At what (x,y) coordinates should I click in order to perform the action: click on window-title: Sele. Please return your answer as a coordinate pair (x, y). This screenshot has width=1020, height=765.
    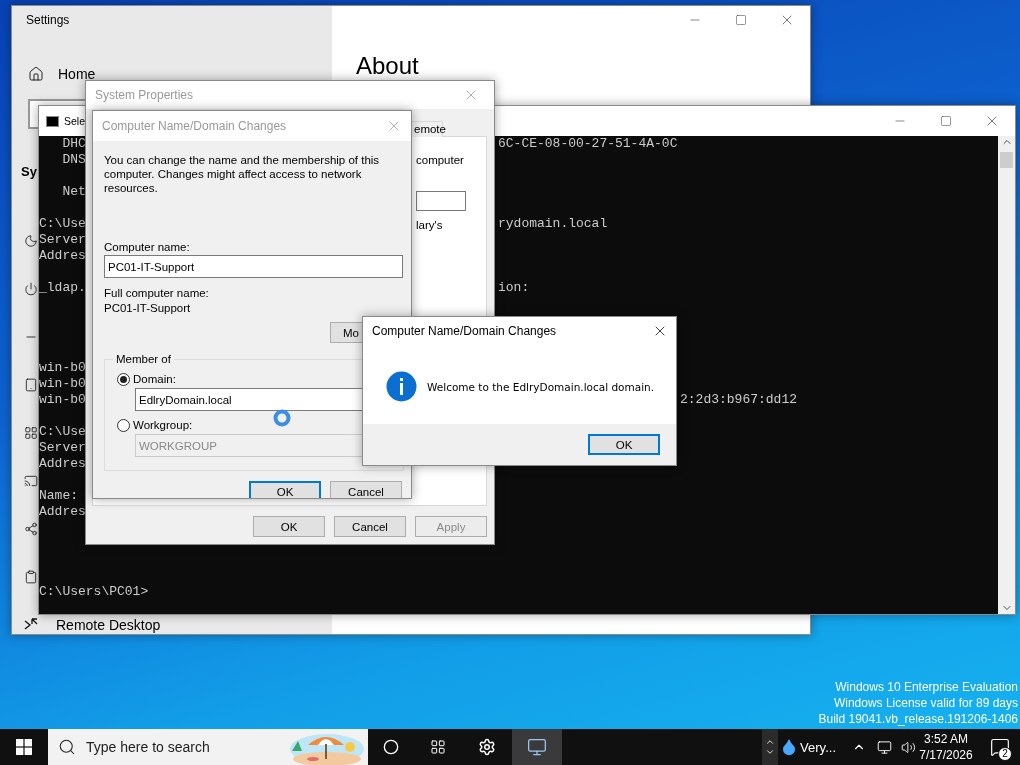
    Looking at the image, I should click on (74, 121).